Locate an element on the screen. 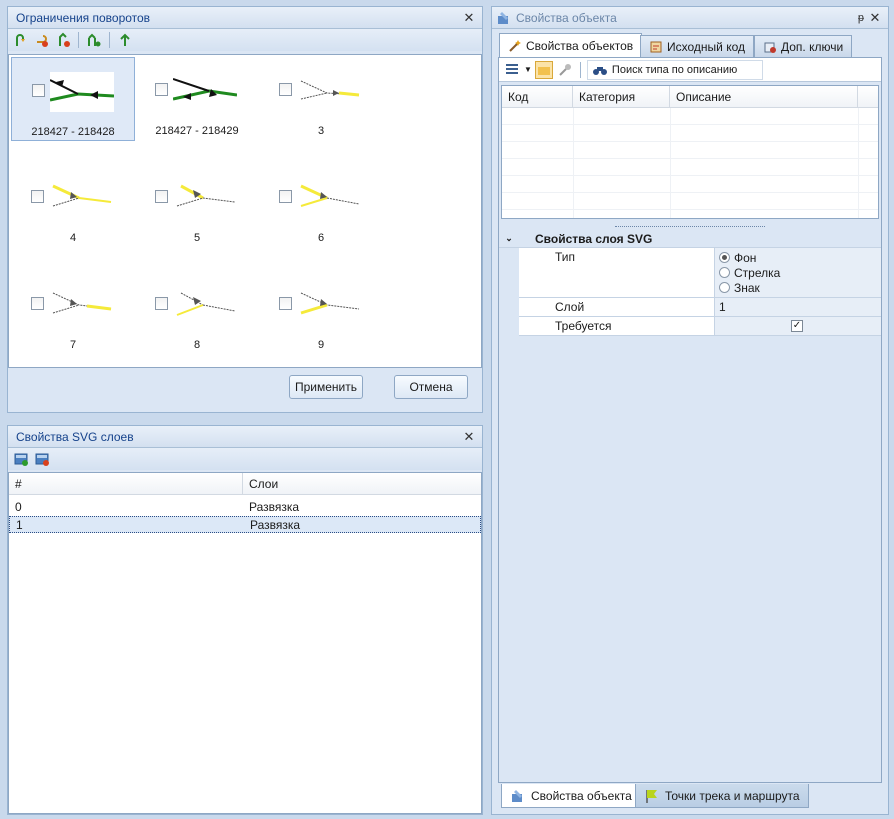 The width and height of the screenshot is (894, 819). turn-item: 4 is located at coordinates (73, 206).